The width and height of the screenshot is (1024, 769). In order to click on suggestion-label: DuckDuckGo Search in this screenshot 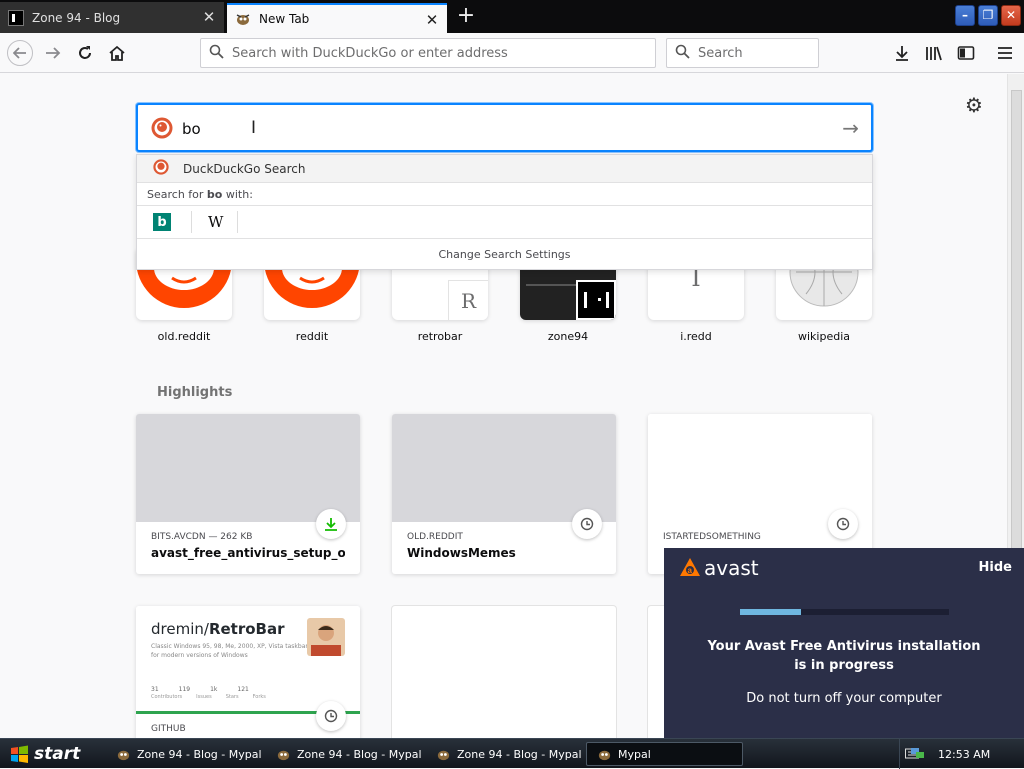, I will do `click(244, 168)`.